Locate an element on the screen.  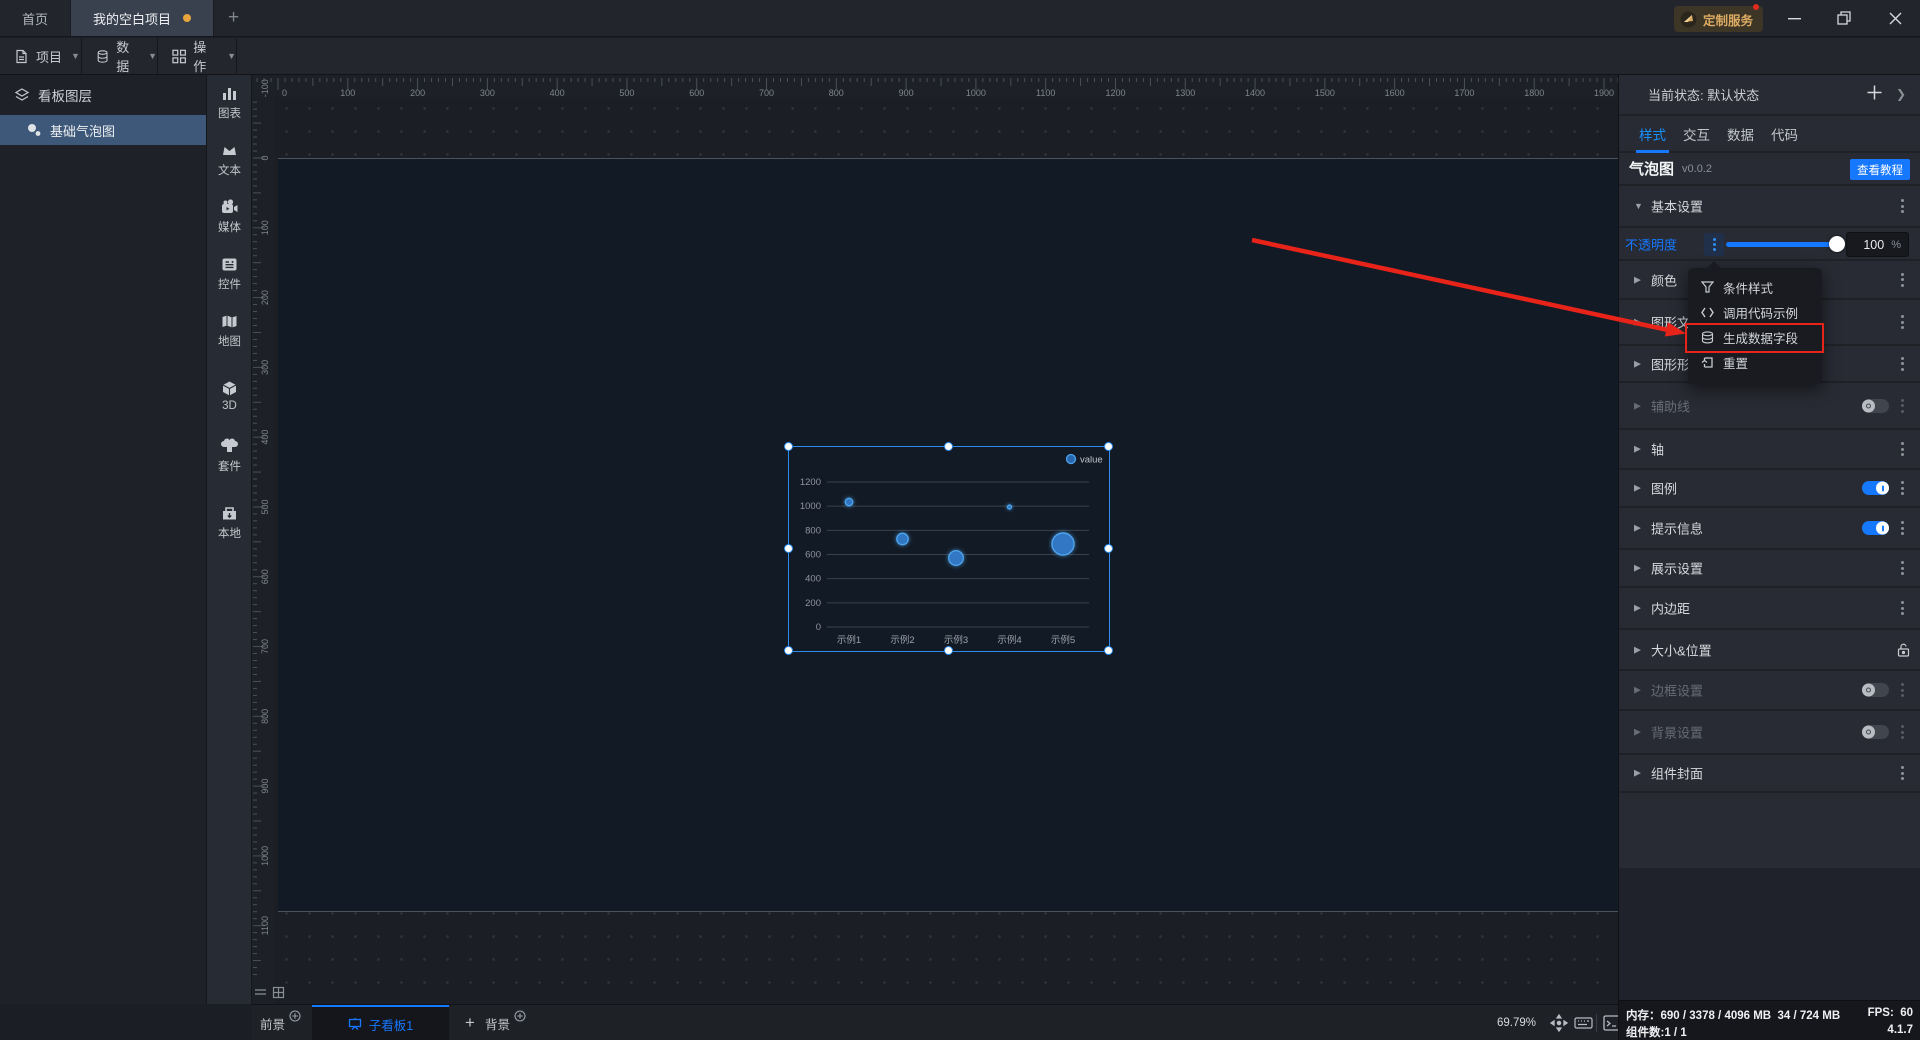
dock-item-local: 本地 is located at coordinates (229, 518).